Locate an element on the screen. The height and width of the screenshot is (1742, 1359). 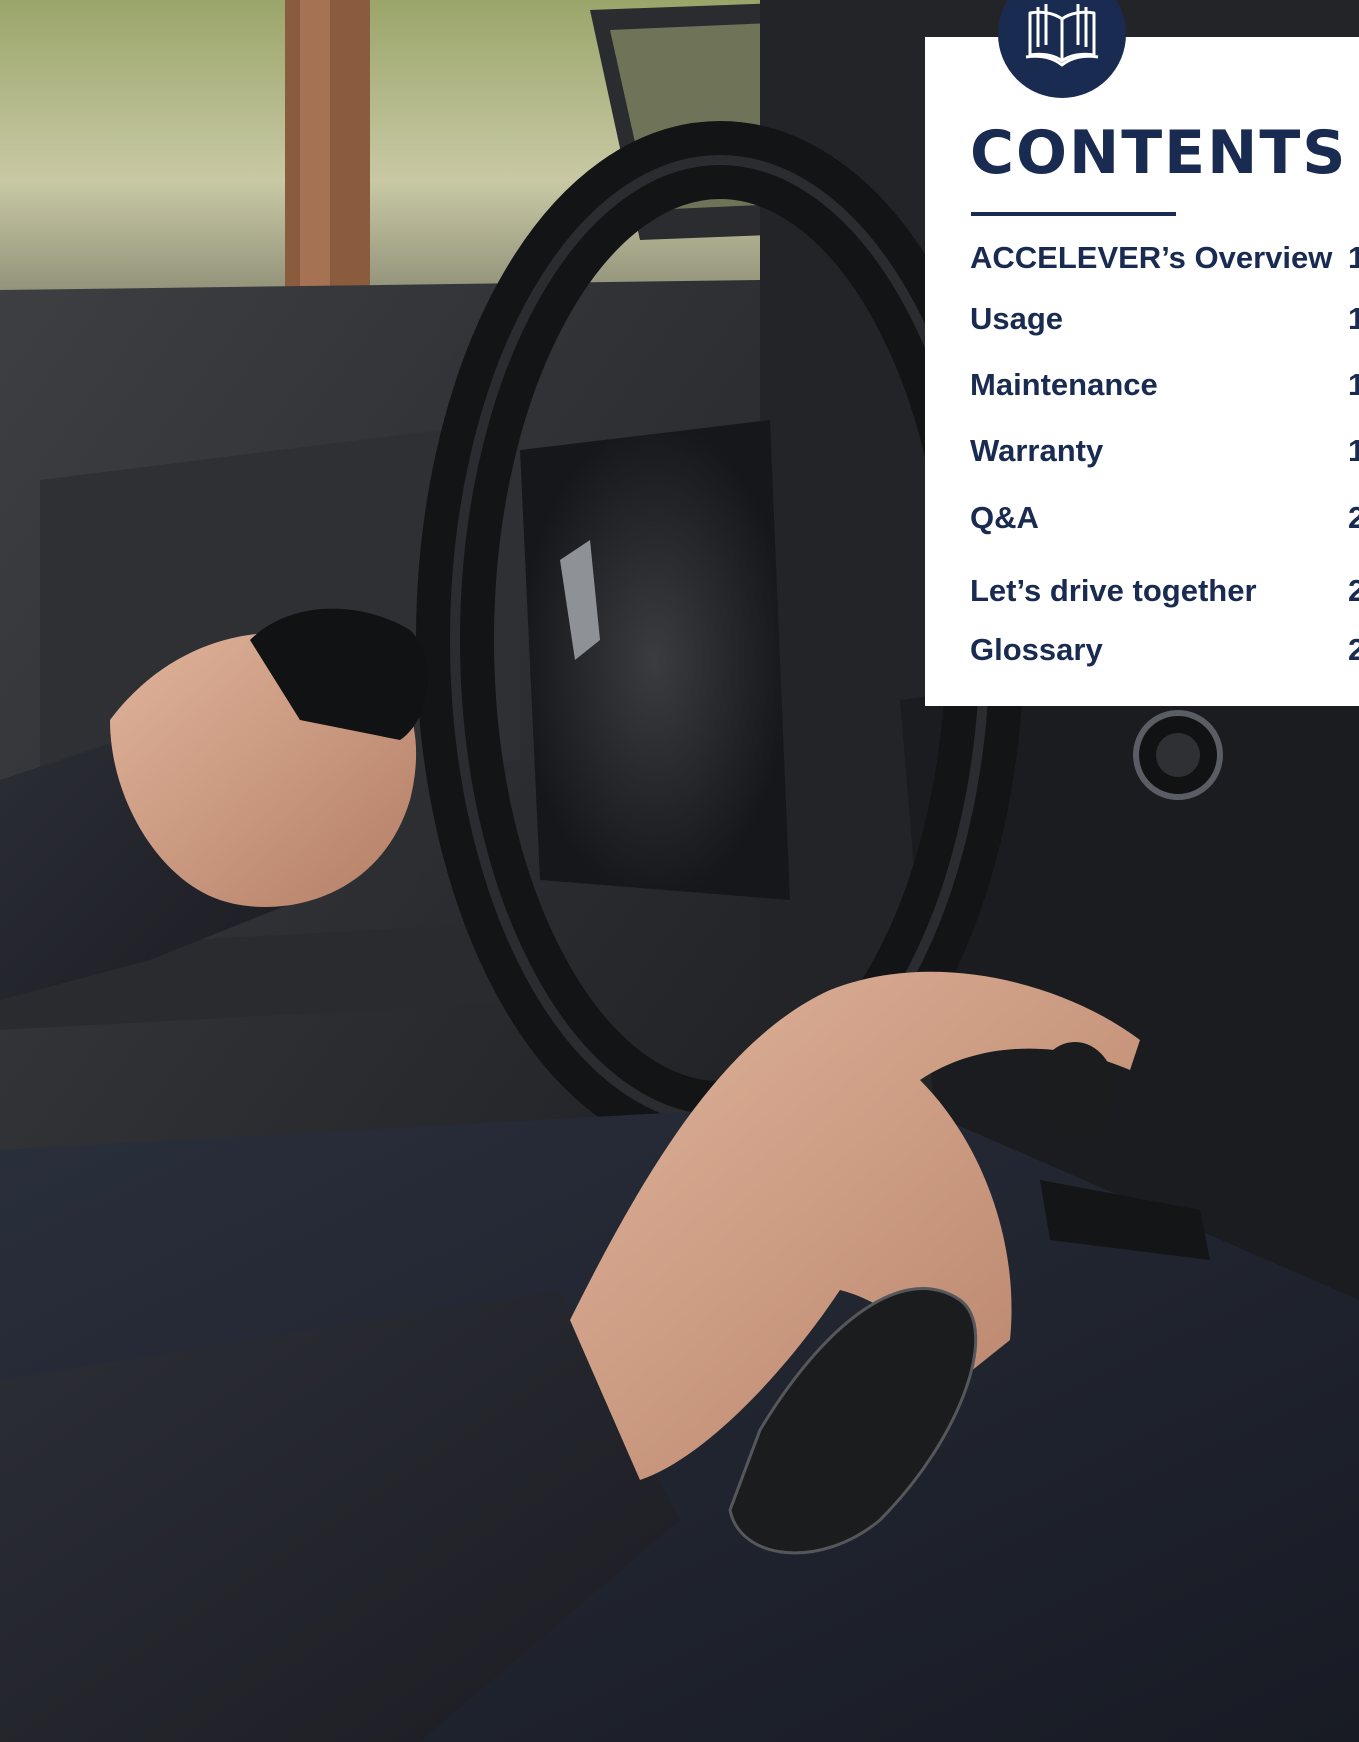
toc-item-label: Q&A is located at coordinates (1004, 517).